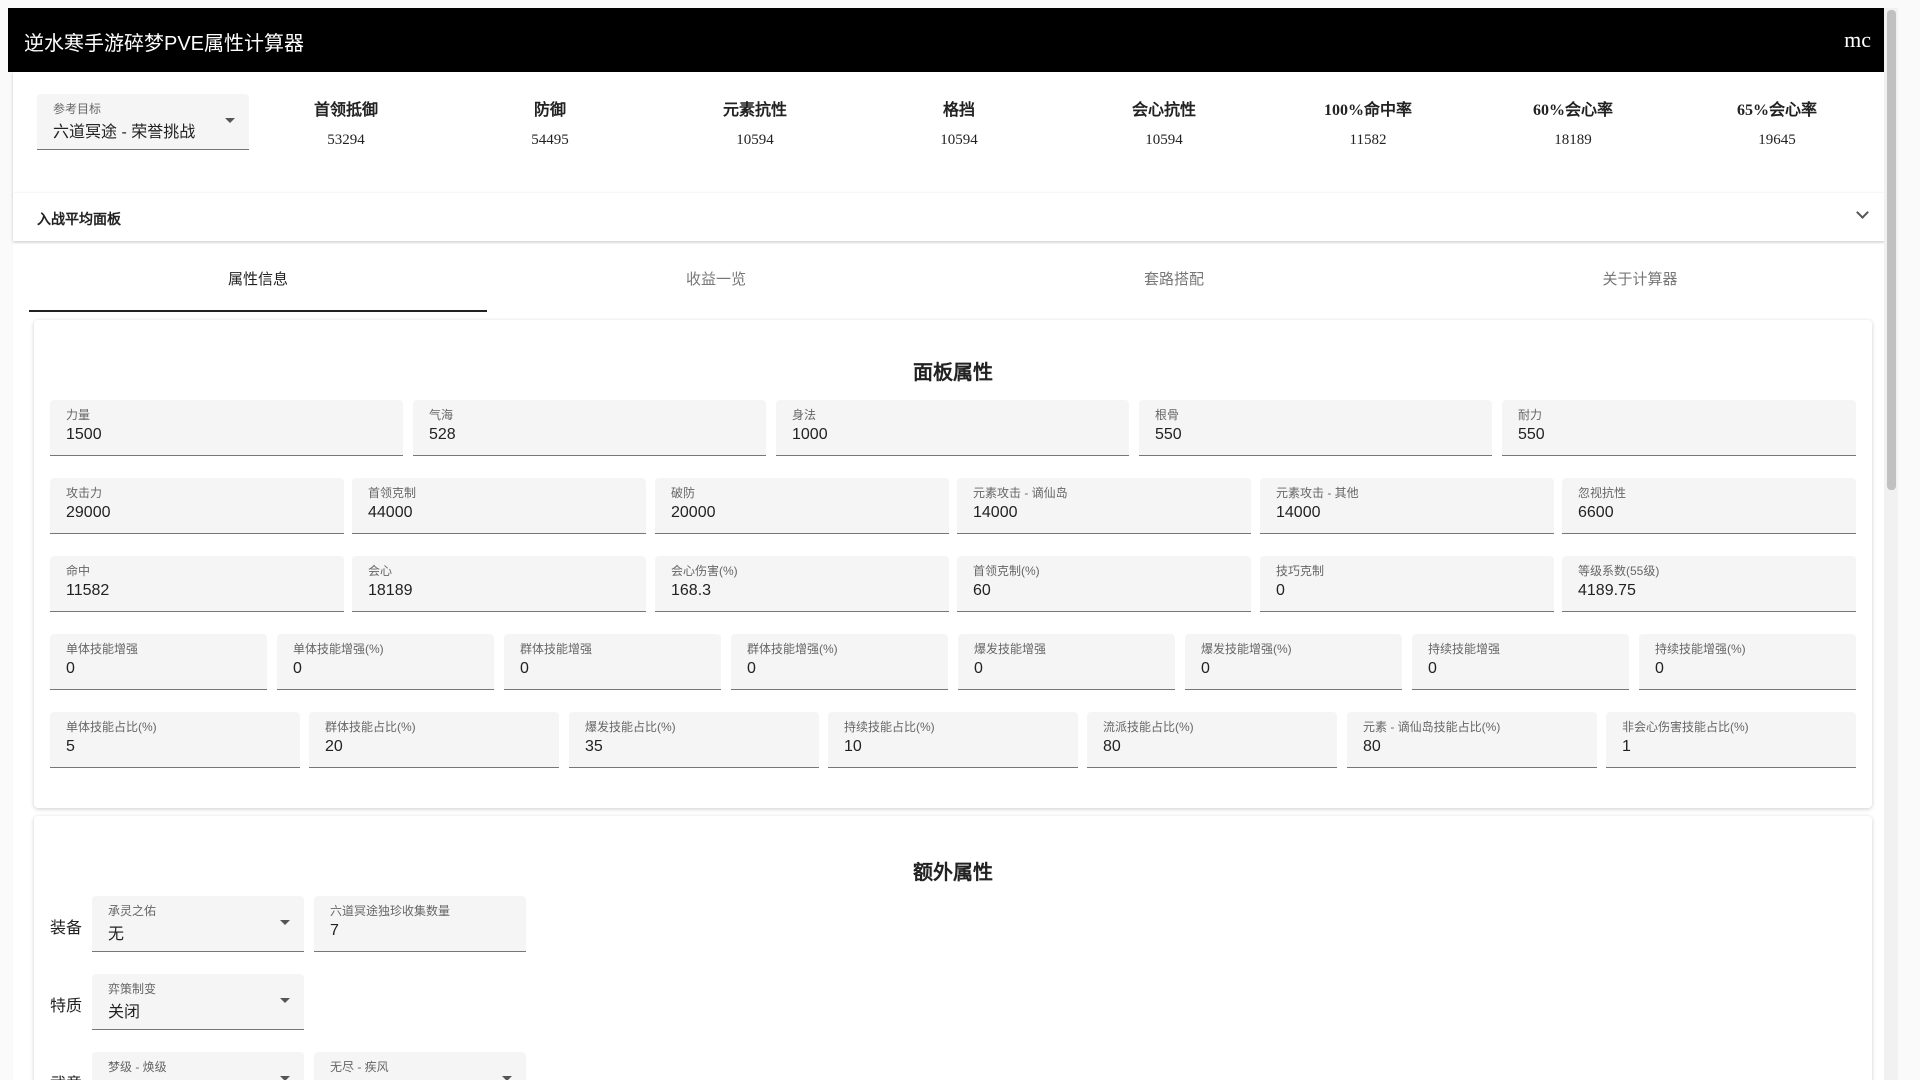 The height and width of the screenshot is (1080, 1920). I want to click on combat-average-panel-accordion: 入战平均面板, so click(953, 217).